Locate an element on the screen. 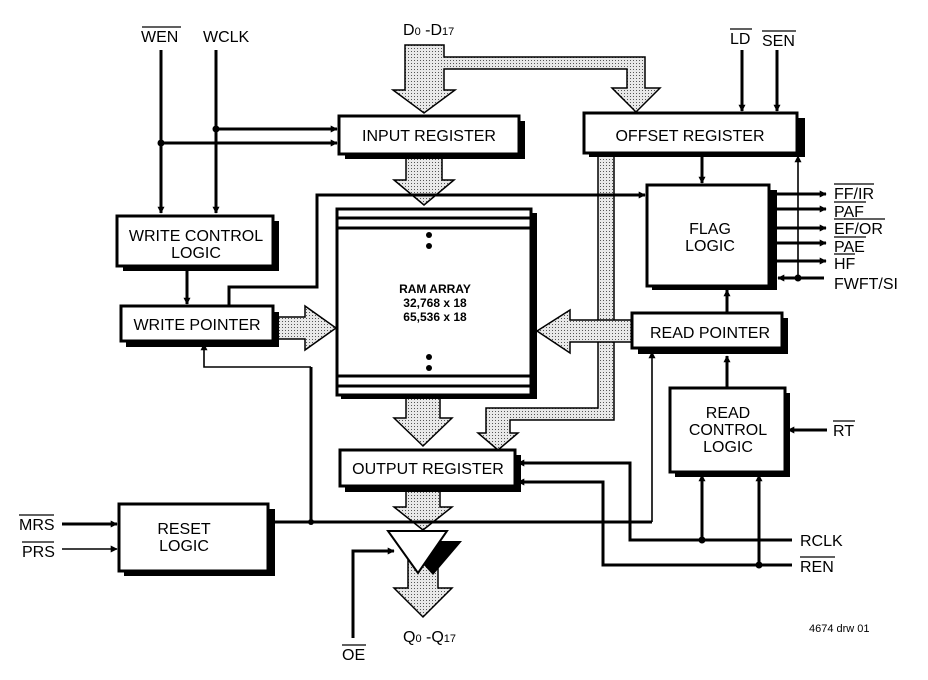 Image resolution: width=928 pixels, height=680 pixels. input-to-ram-bus is located at coordinates (424, 180).